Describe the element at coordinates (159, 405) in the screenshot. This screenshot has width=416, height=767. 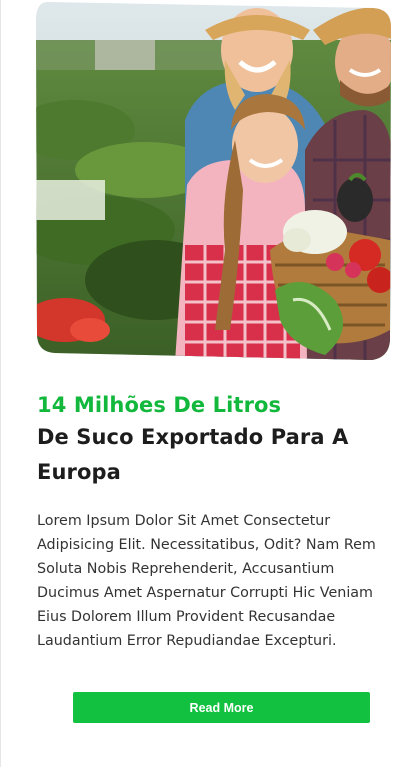
I see `article-title-highlight: 14 Milhões De Litros` at that location.